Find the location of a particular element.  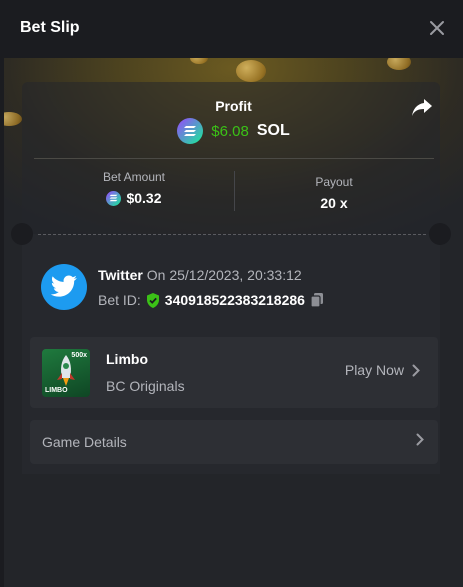

source-line: Twitter On 25/12/2023, 20:33:12 is located at coordinates (200, 275).